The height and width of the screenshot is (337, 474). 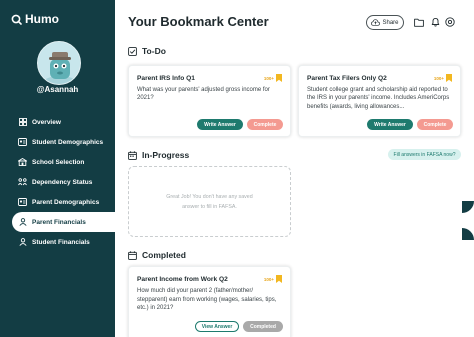 I want to click on sidebar-item-dependency-status: Dependency Status, so click(x=57, y=182).